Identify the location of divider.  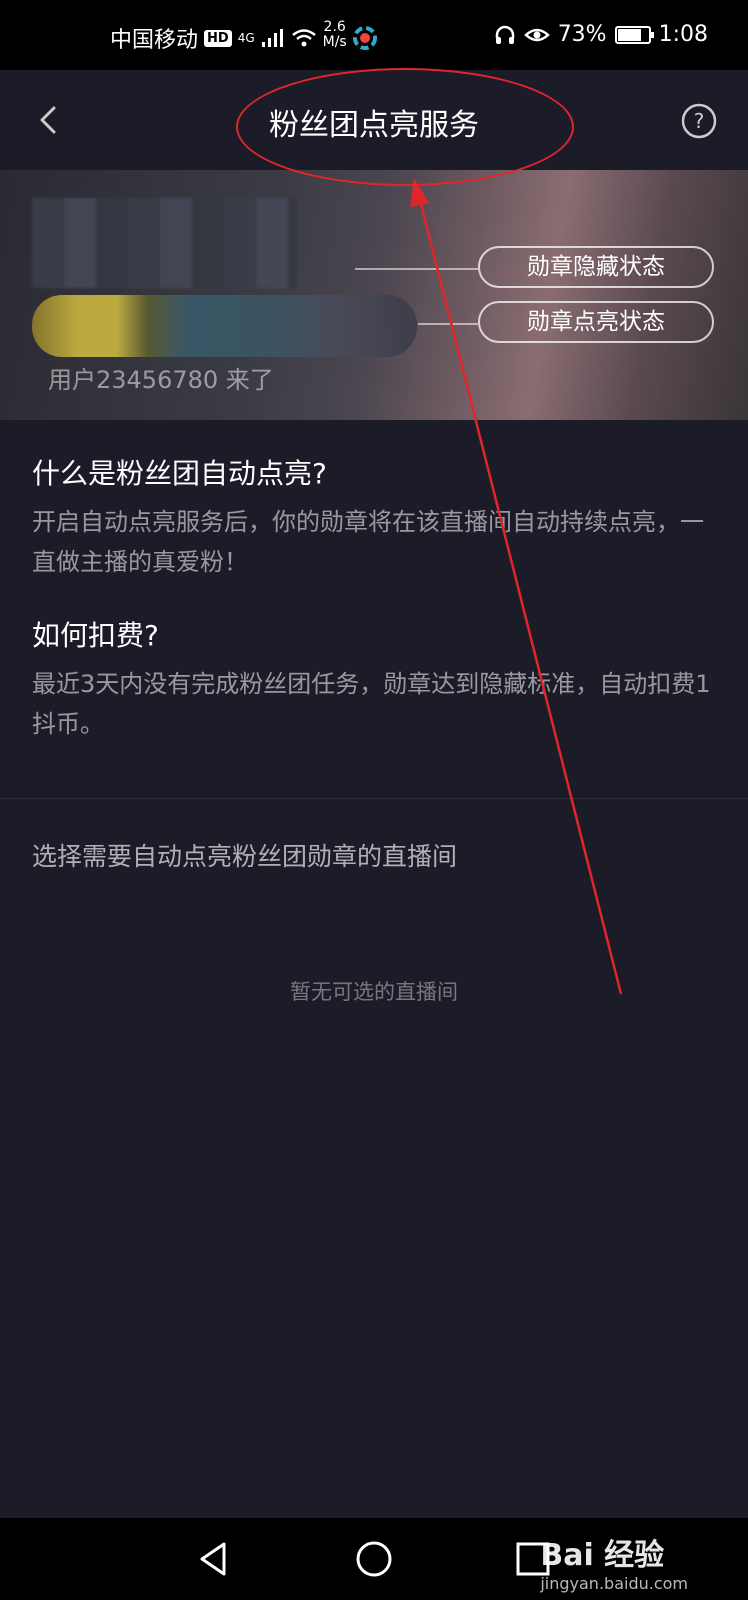
(374, 798).